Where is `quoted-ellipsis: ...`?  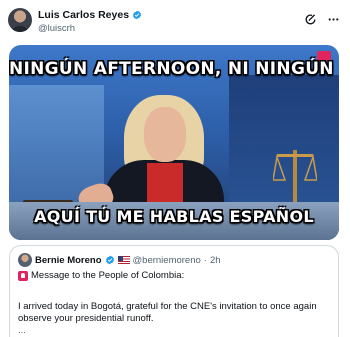
quoted-ellipsis: ... is located at coordinates (22, 330).